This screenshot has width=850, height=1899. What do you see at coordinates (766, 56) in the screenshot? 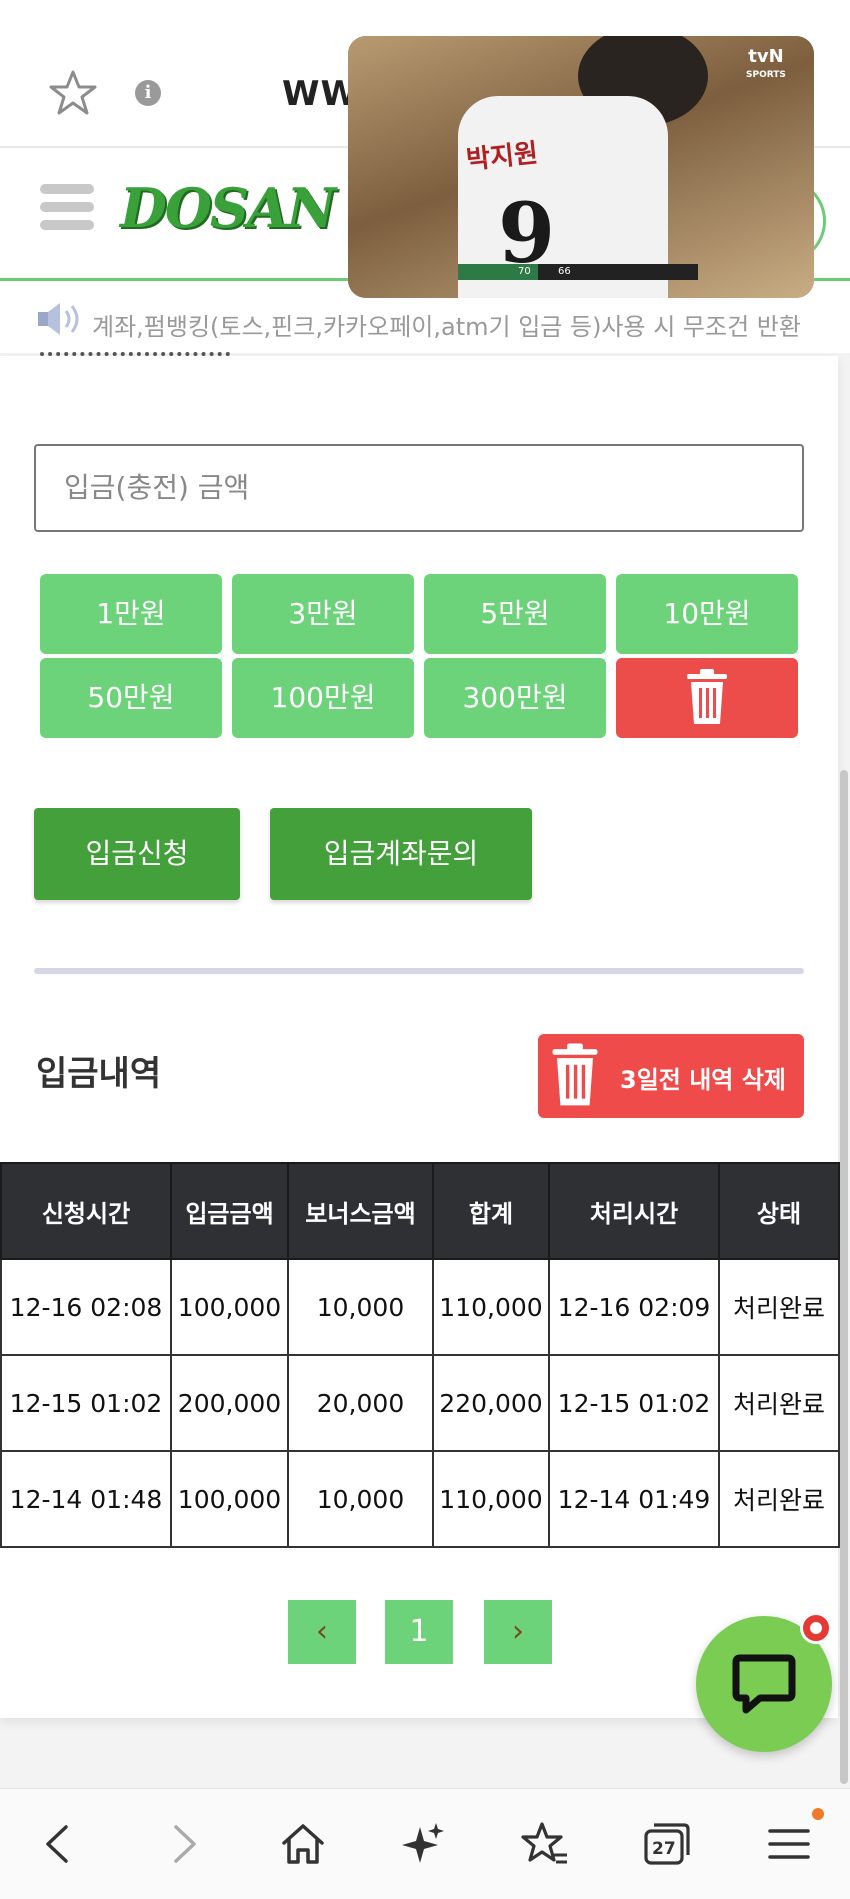
I see `channel-name: tvN` at bounding box center [766, 56].